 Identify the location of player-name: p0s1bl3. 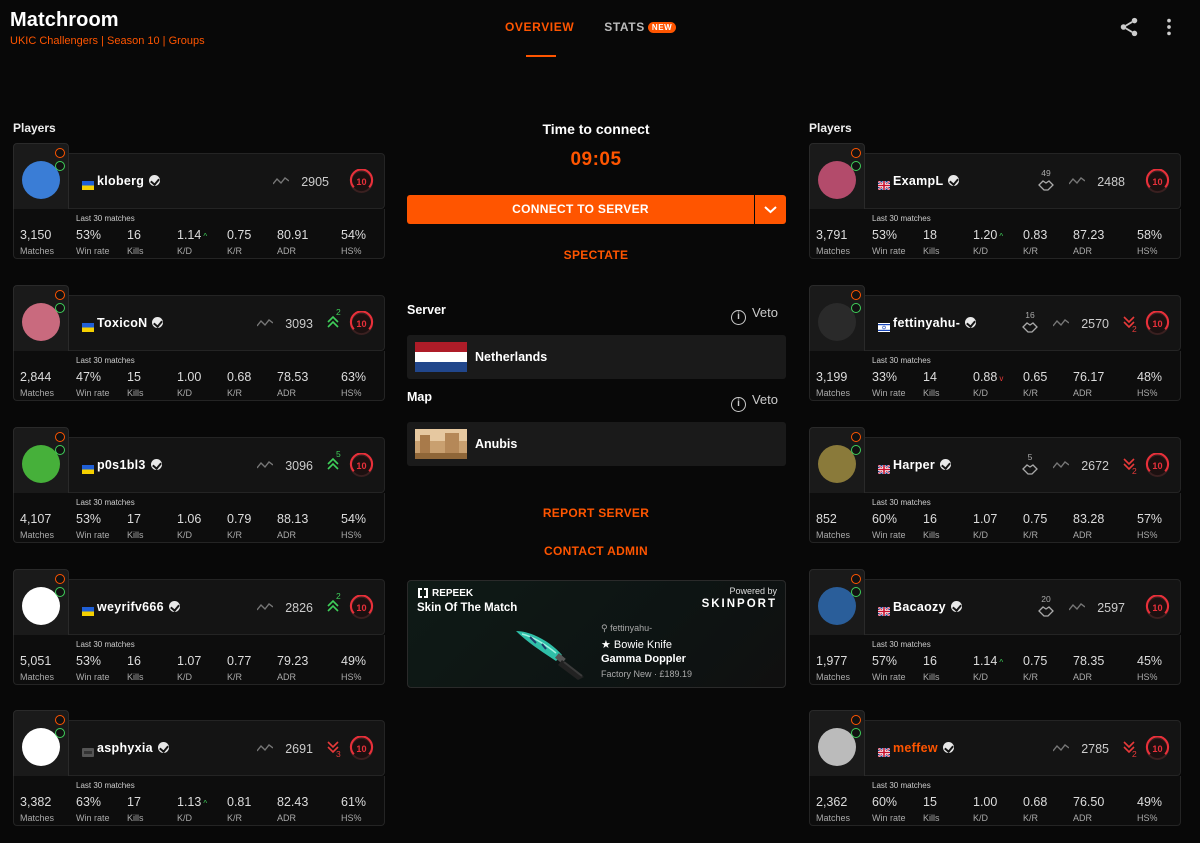
(129, 465).